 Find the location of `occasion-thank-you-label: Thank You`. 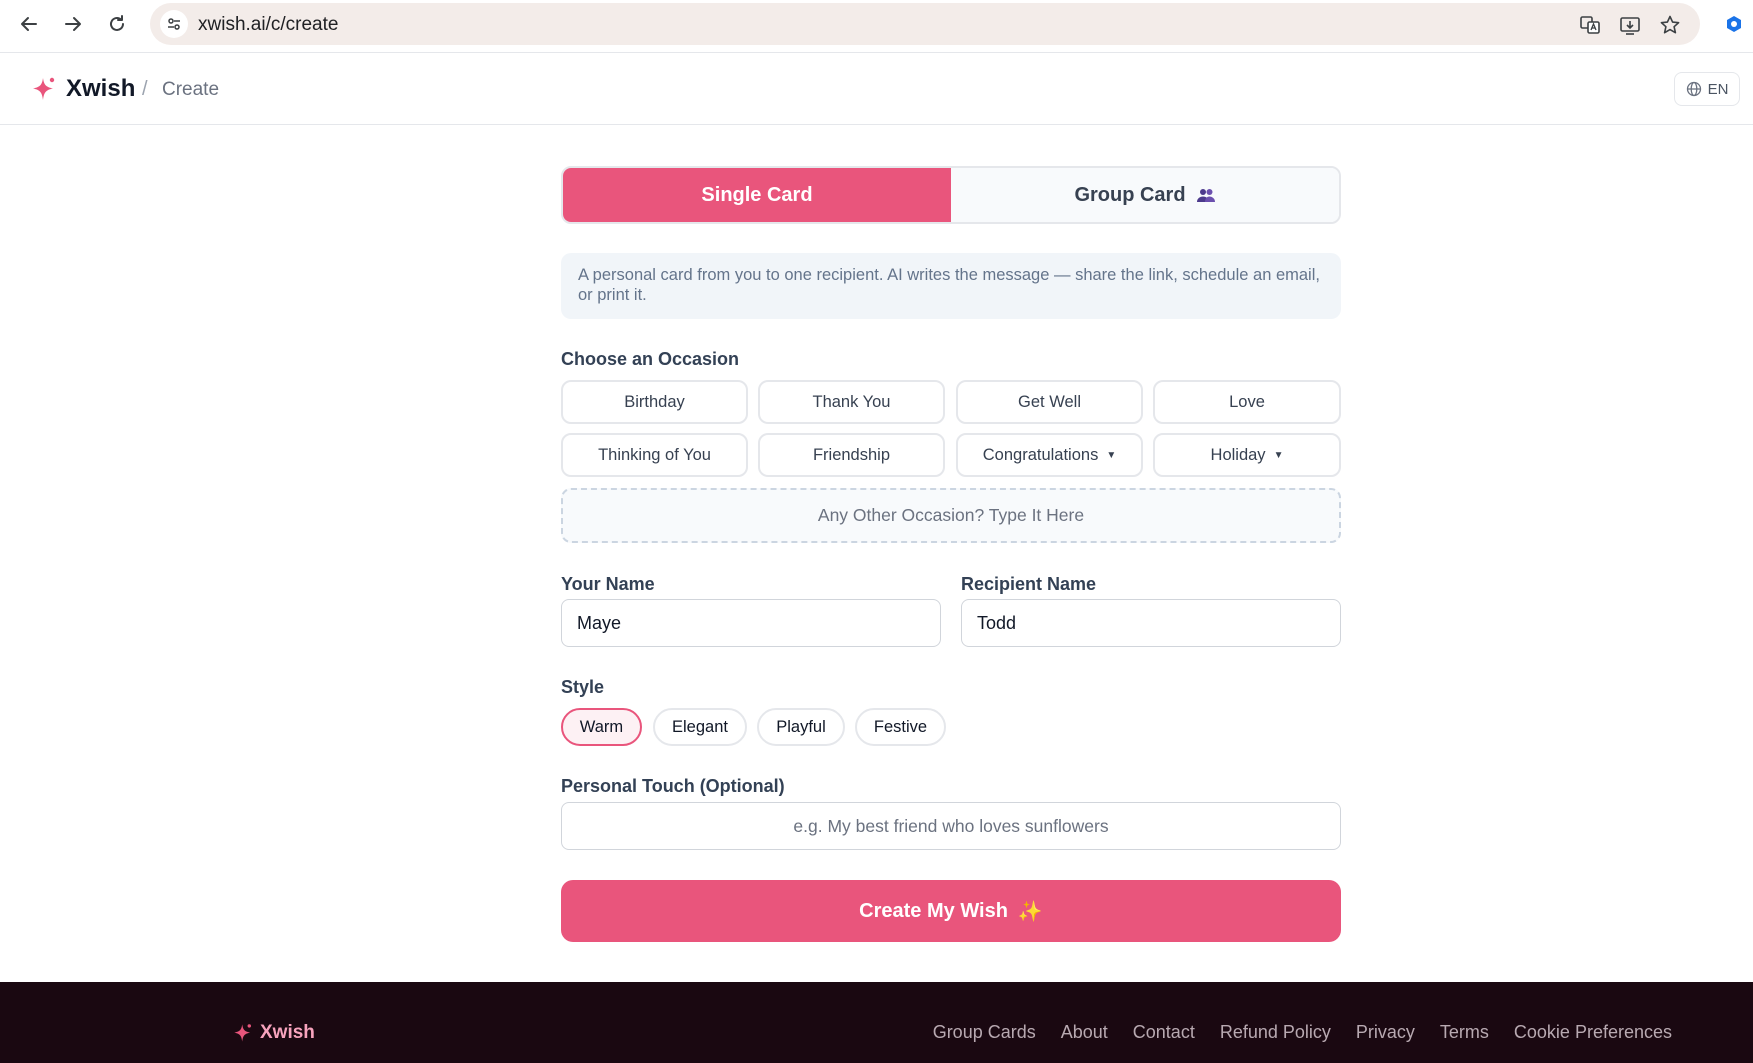

occasion-thank-you-label: Thank You is located at coordinates (851, 401).